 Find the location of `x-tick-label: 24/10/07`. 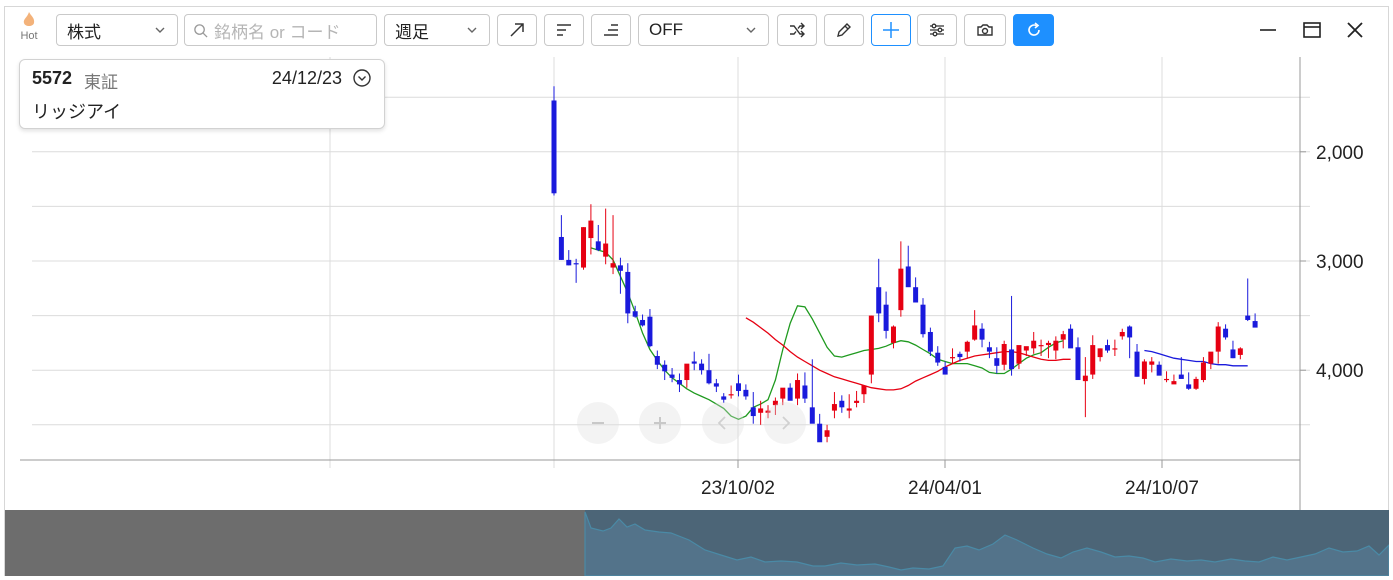

x-tick-label: 24/10/07 is located at coordinates (1162, 488).